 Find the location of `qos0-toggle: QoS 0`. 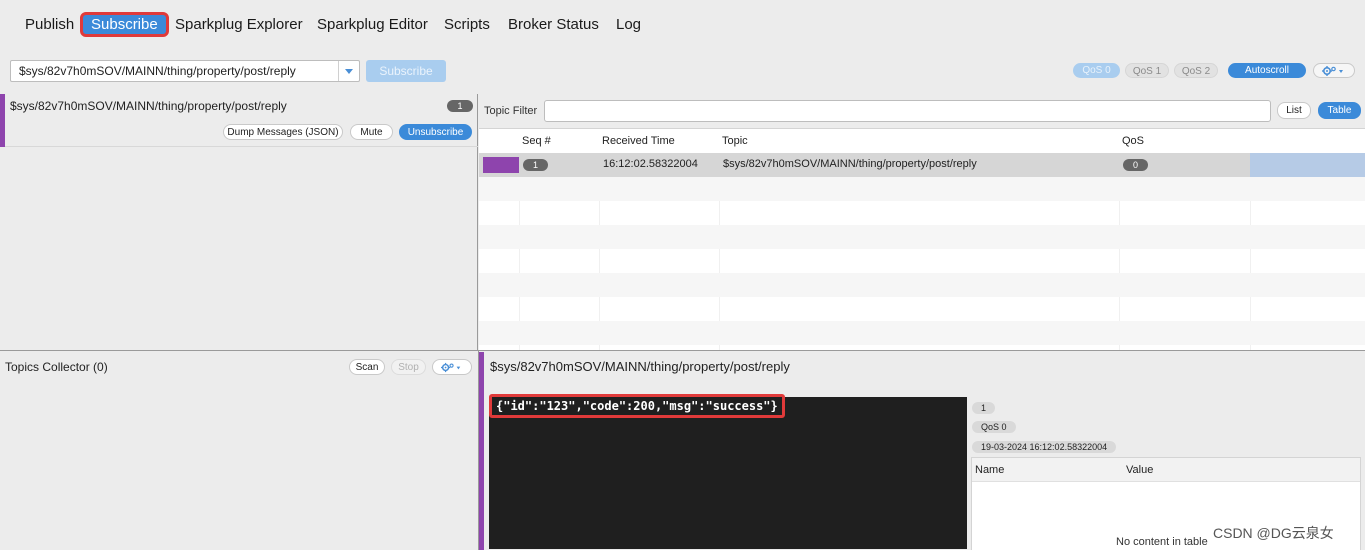

qos0-toggle: QoS 0 is located at coordinates (1096, 70).